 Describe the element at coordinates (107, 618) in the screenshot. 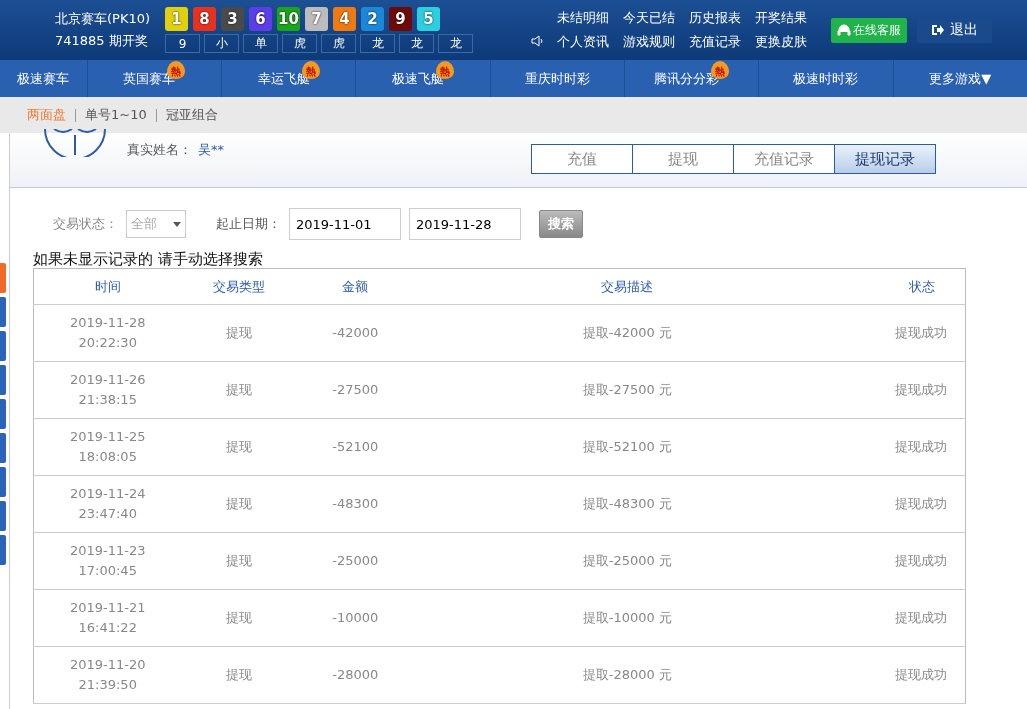

I see `table-cell: 2019-11-21 16:41:22` at that location.